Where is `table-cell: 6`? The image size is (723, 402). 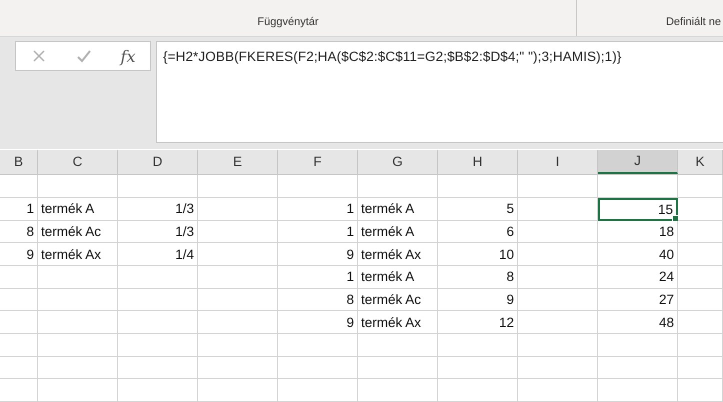 table-cell: 6 is located at coordinates (478, 232).